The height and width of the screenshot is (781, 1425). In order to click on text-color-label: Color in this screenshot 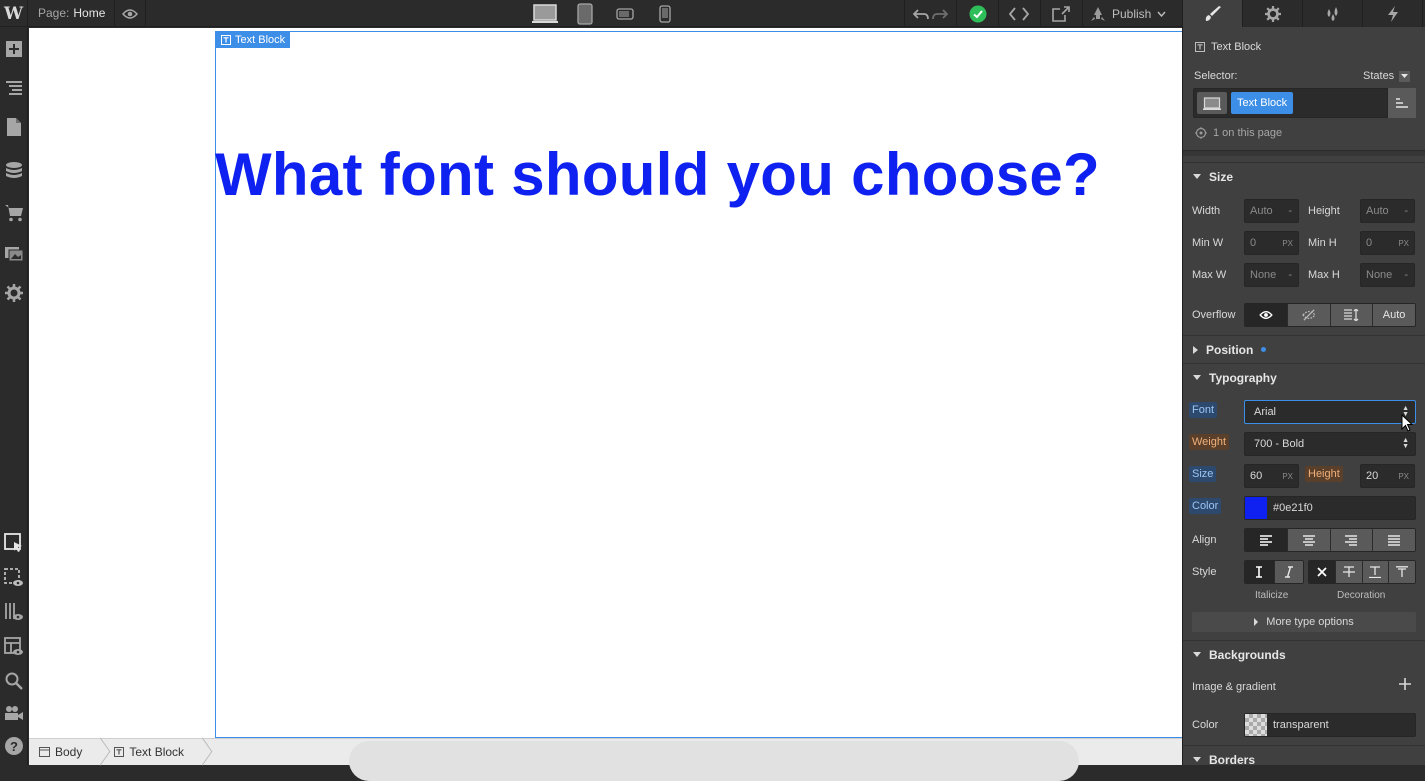, I will do `click(1205, 506)`.